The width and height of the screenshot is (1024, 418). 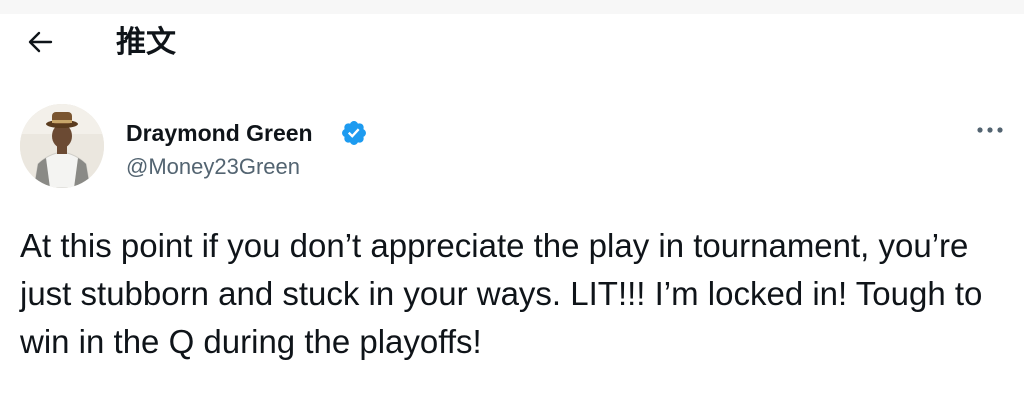 I want to click on verified-badge-icon, so click(x=354, y=133).